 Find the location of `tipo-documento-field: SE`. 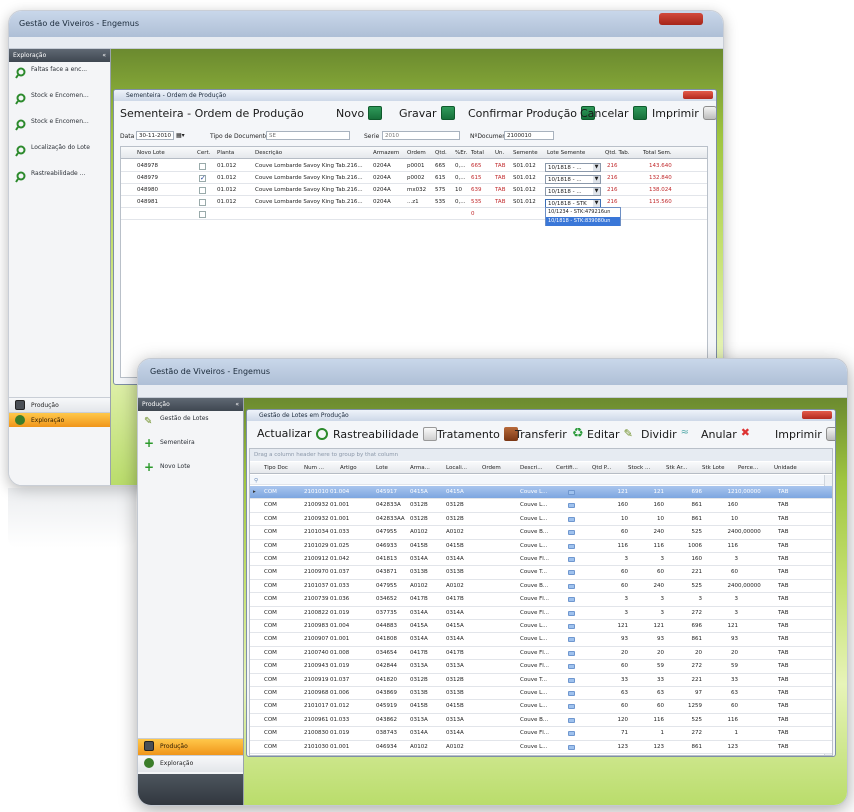

tipo-documento-field: SE is located at coordinates (308, 135).